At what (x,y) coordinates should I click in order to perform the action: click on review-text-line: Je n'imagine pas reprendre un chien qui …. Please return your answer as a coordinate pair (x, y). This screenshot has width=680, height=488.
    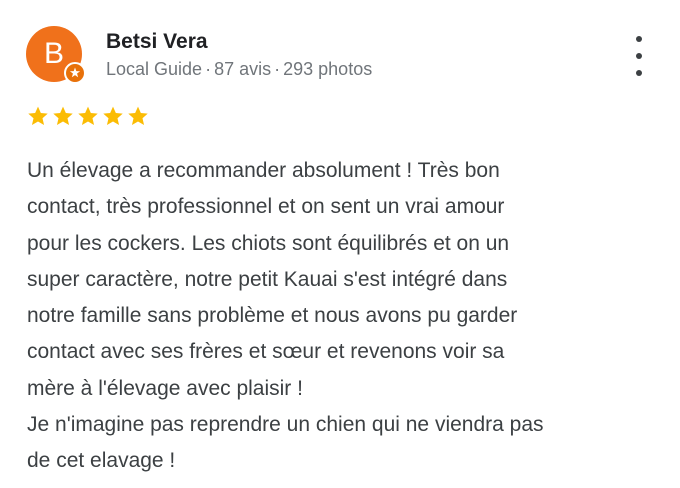
    Looking at the image, I should click on (285, 425).